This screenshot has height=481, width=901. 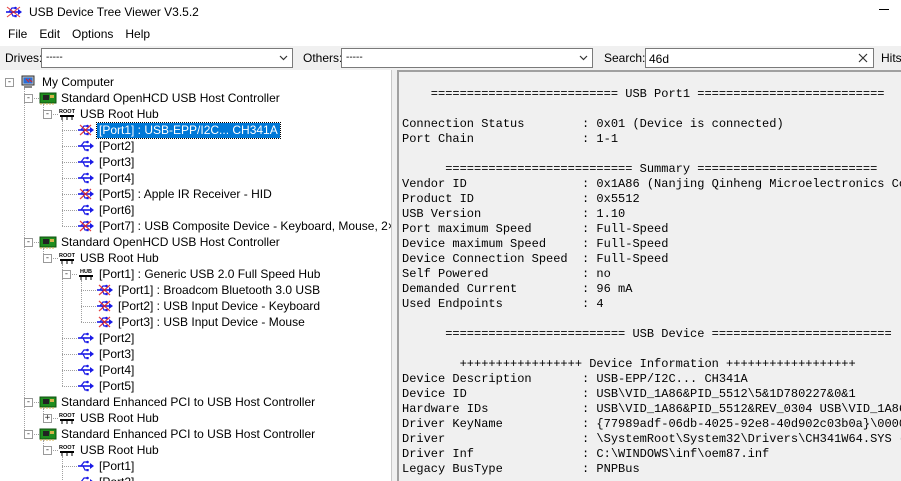 What do you see at coordinates (47, 418) in the screenshot?
I see `expand-toggle: +` at bounding box center [47, 418].